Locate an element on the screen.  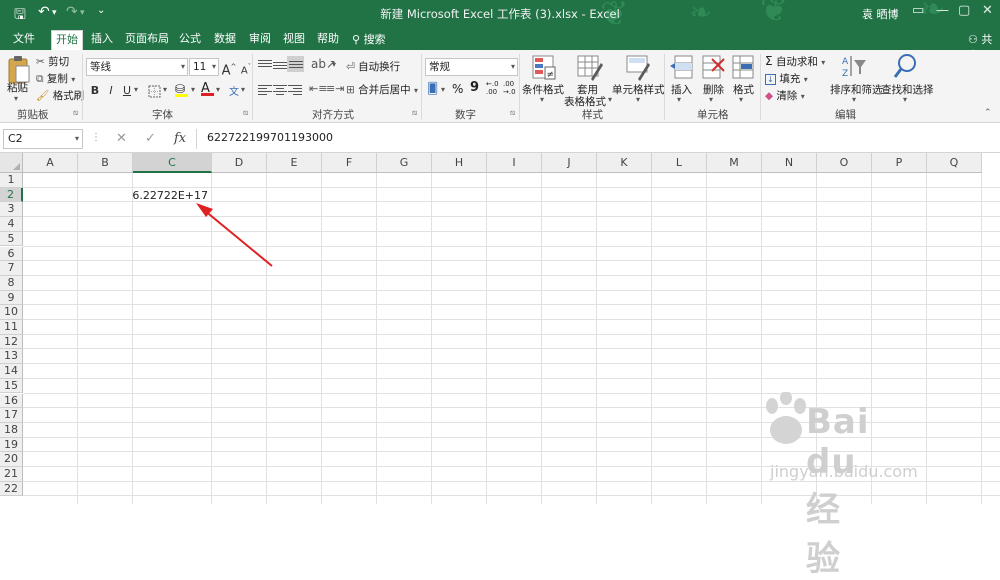
annotation-arrow-line is located at coordinates (238, 238).